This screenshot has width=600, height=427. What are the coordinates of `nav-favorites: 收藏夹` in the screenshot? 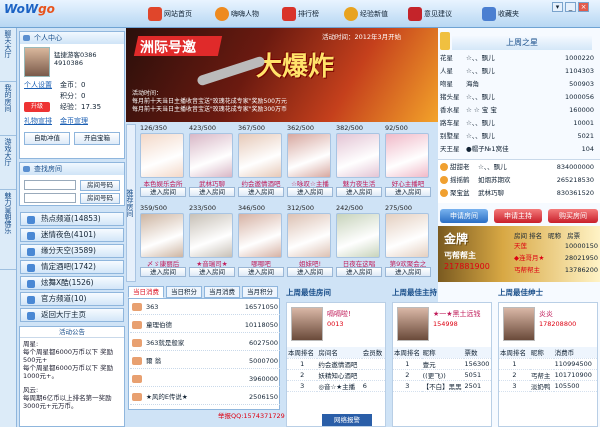 It's located at (513, 14).